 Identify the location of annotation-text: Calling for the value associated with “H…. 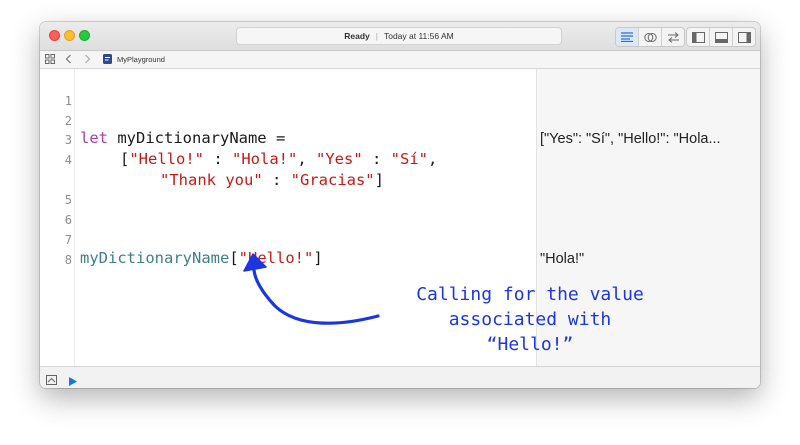
(530, 319).